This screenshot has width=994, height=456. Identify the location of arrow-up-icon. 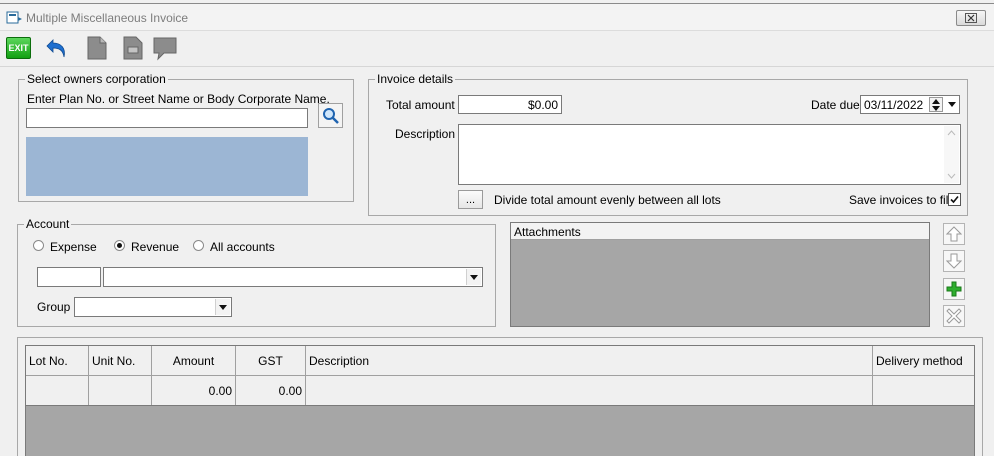
(954, 234).